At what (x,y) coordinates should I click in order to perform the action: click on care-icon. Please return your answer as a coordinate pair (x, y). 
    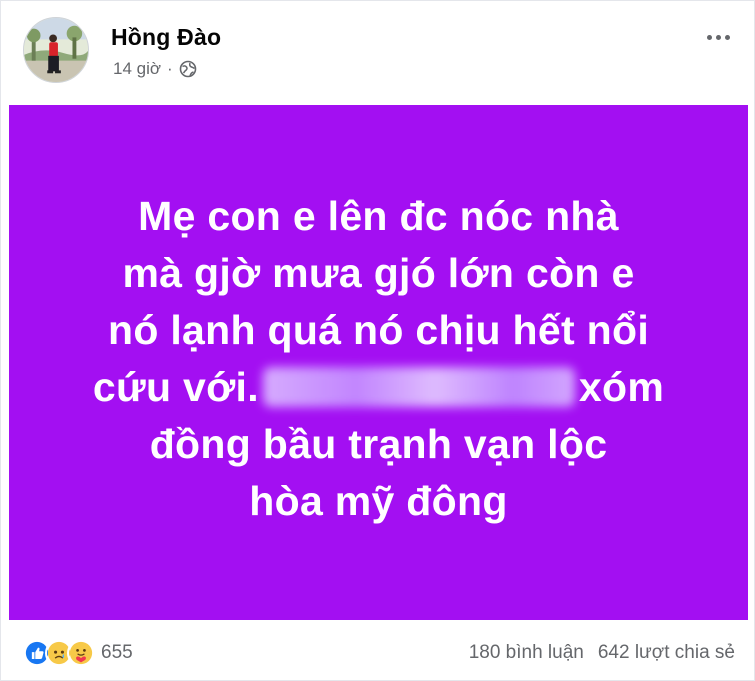
    Looking at the image, I should click on (81, 653).